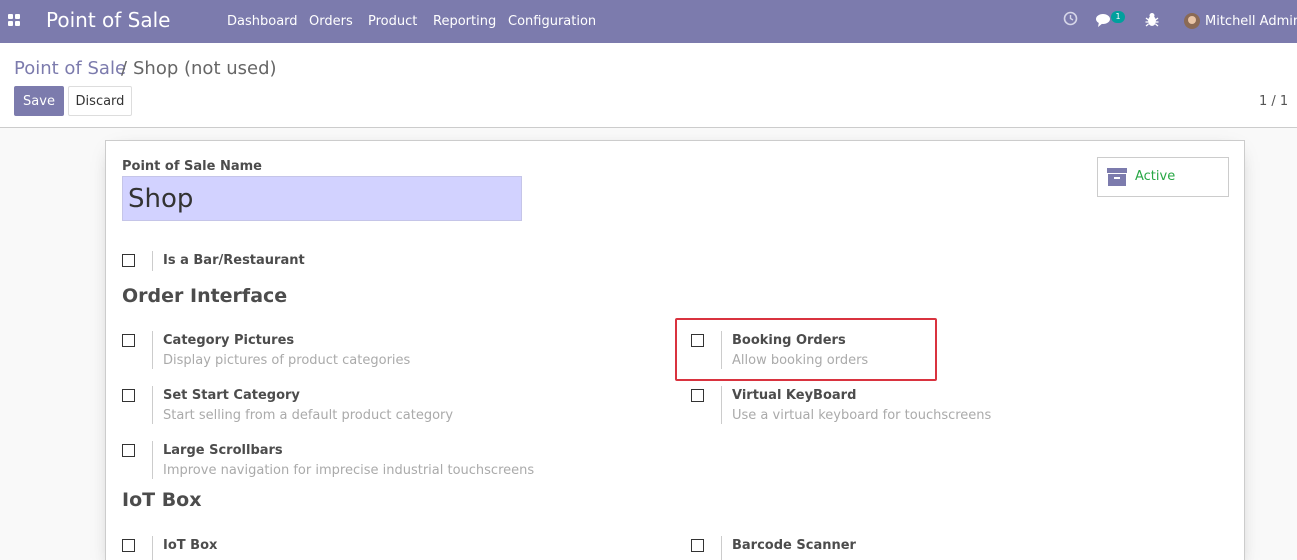  What do you see at coordinates (234, 260) in the screenshot?
I see `is-bar-label: Is a Bar/Restaurant` at bounding box center [234, 260].